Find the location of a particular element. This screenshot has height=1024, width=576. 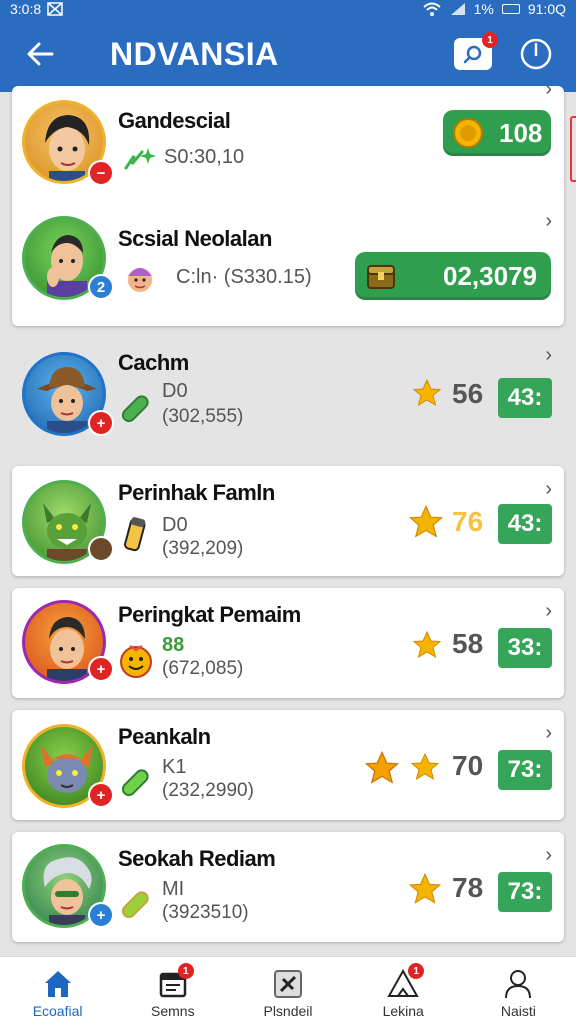

coin-value: 02,3079 is located at coordinates (490, 275).